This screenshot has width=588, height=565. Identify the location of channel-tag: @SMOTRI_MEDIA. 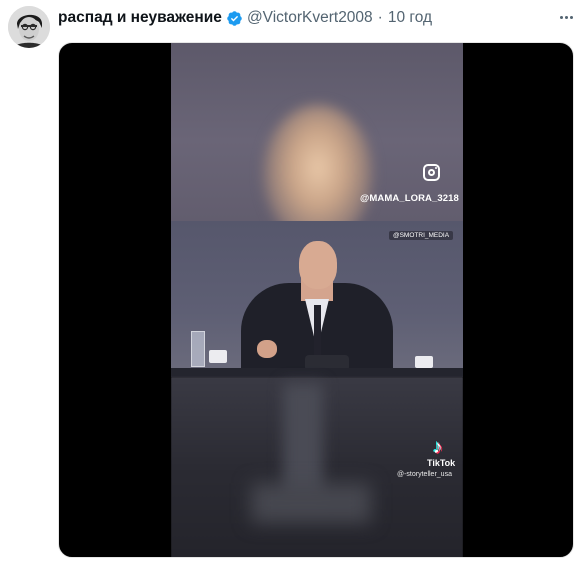
(421, 235).